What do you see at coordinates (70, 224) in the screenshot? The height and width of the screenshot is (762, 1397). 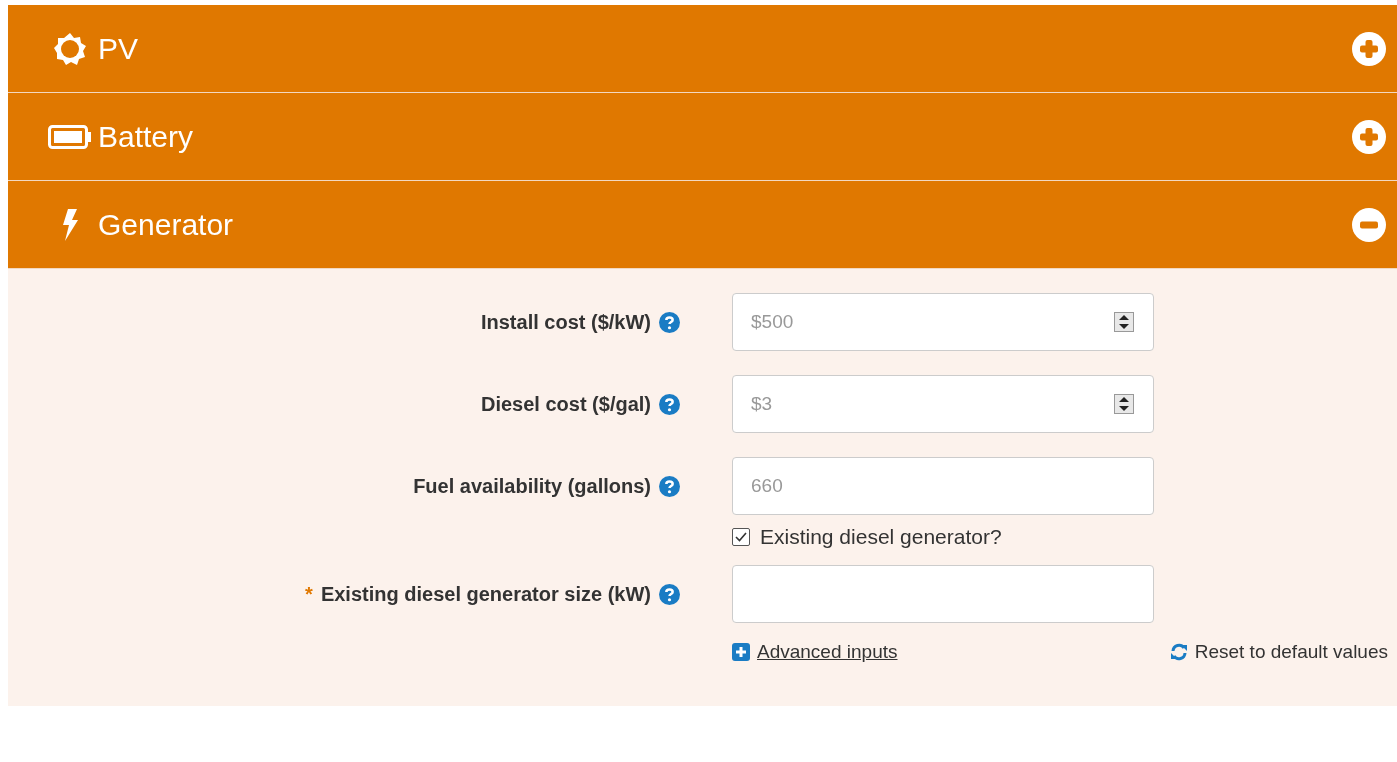 I see `lightning-icon` at bounding box center [70, 224].